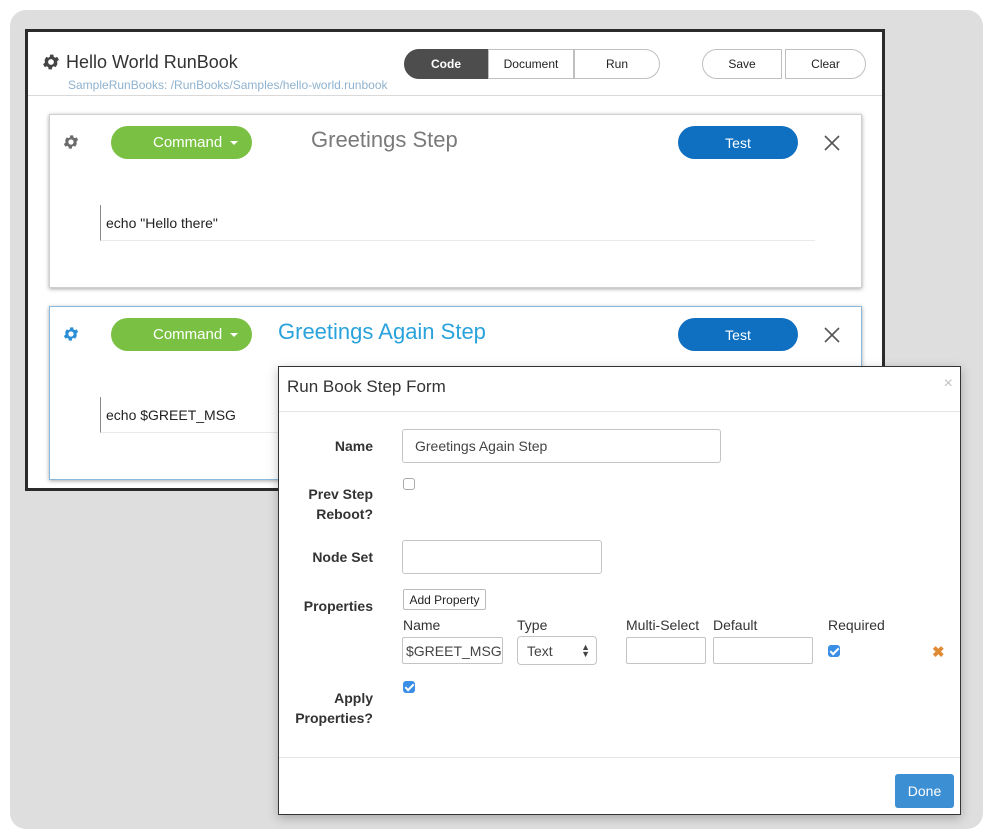 The width and height of the screenshot is (993, 839). What do you see at coordinates (825, 64) in the screenshot?
I see `clear-button: Clear` at bounding box center [825, 64].